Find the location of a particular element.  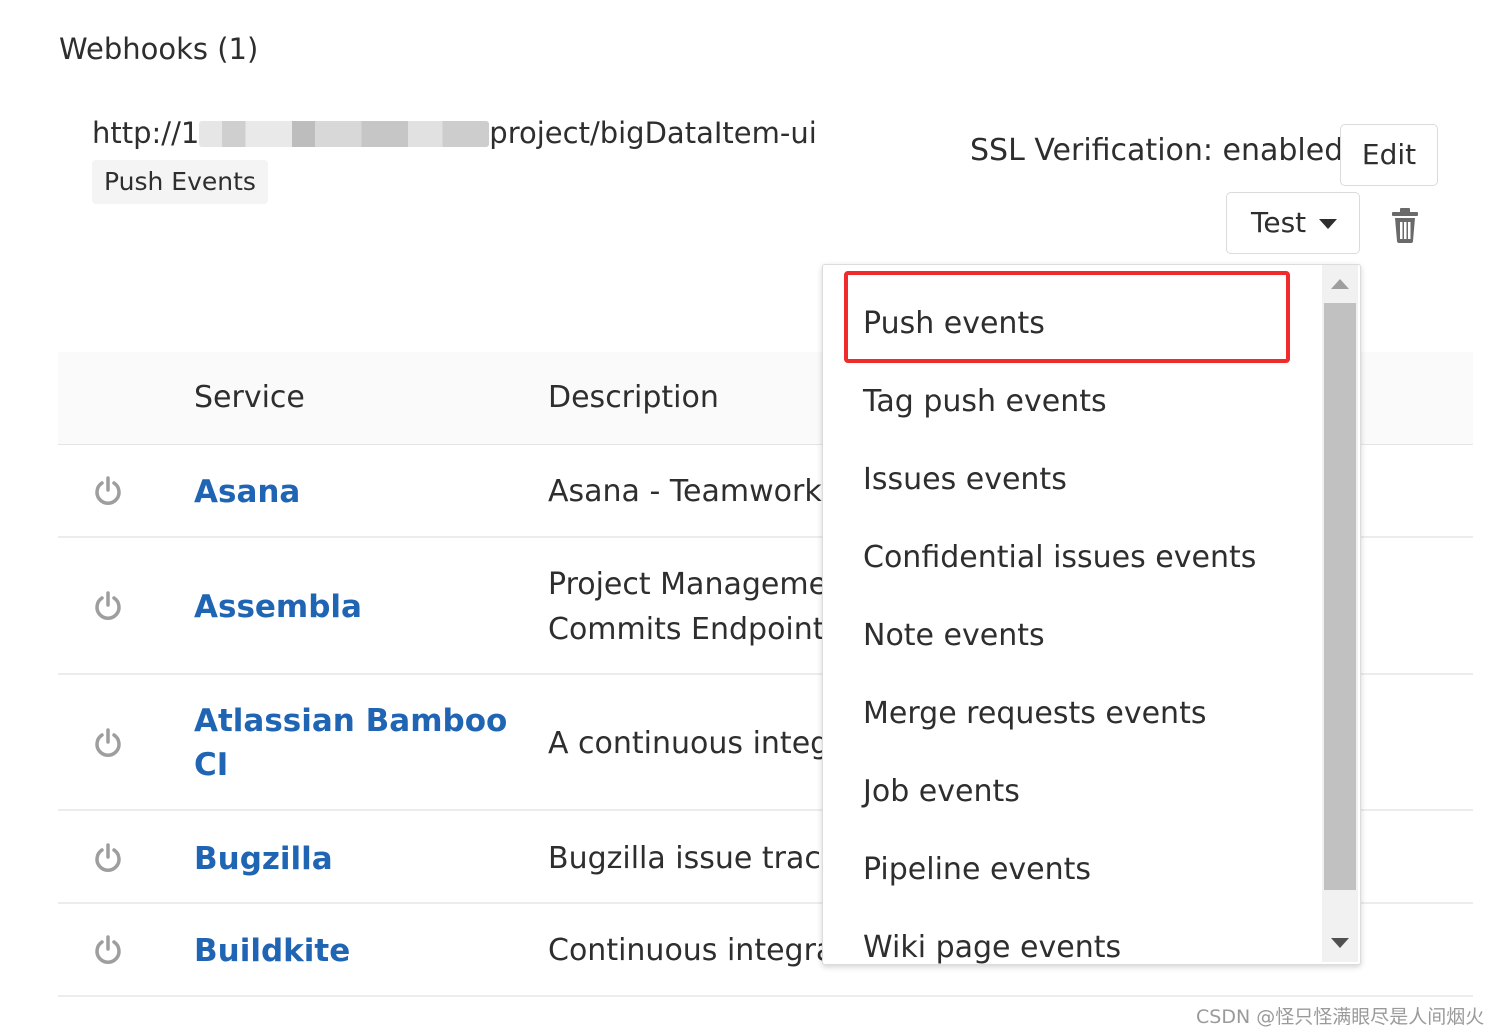

push-events-highlight-annotation is located at coordinates (1067, 317).